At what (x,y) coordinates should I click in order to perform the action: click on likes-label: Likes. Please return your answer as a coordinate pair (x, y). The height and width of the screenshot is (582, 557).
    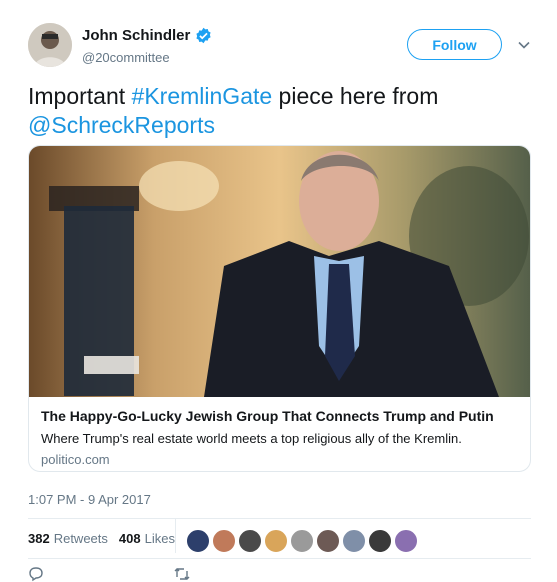
    Looking at the image, I should click on (160, 538).